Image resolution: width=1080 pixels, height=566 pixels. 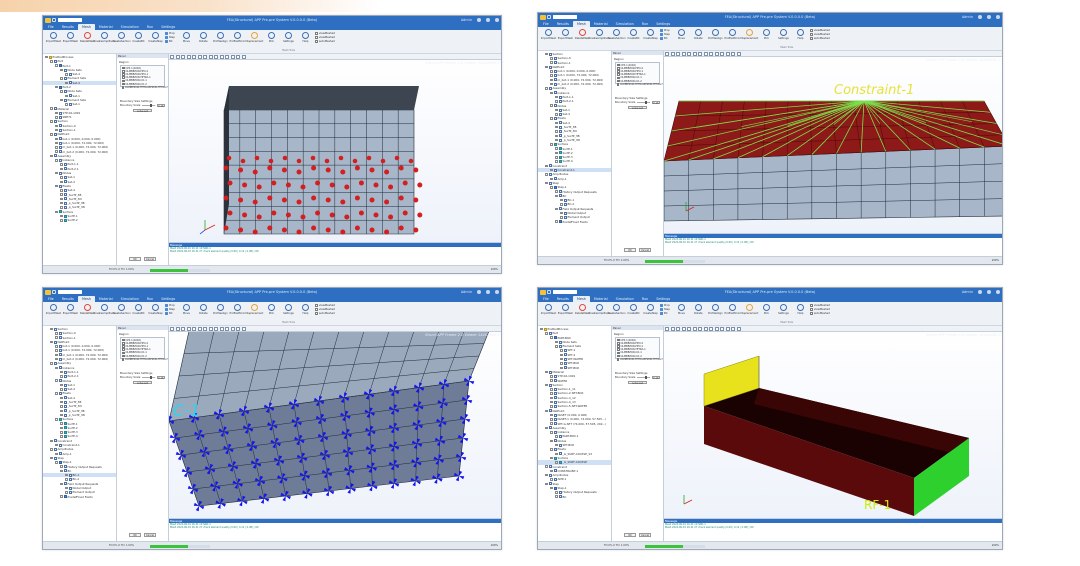 I want to click on cancel-button: Cancel, so click(x=150, y=259).